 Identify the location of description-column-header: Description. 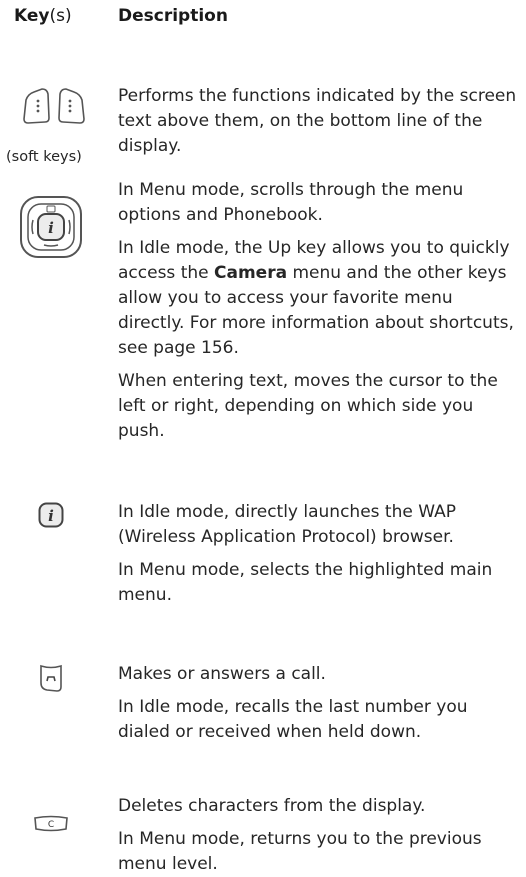
(173, 16).